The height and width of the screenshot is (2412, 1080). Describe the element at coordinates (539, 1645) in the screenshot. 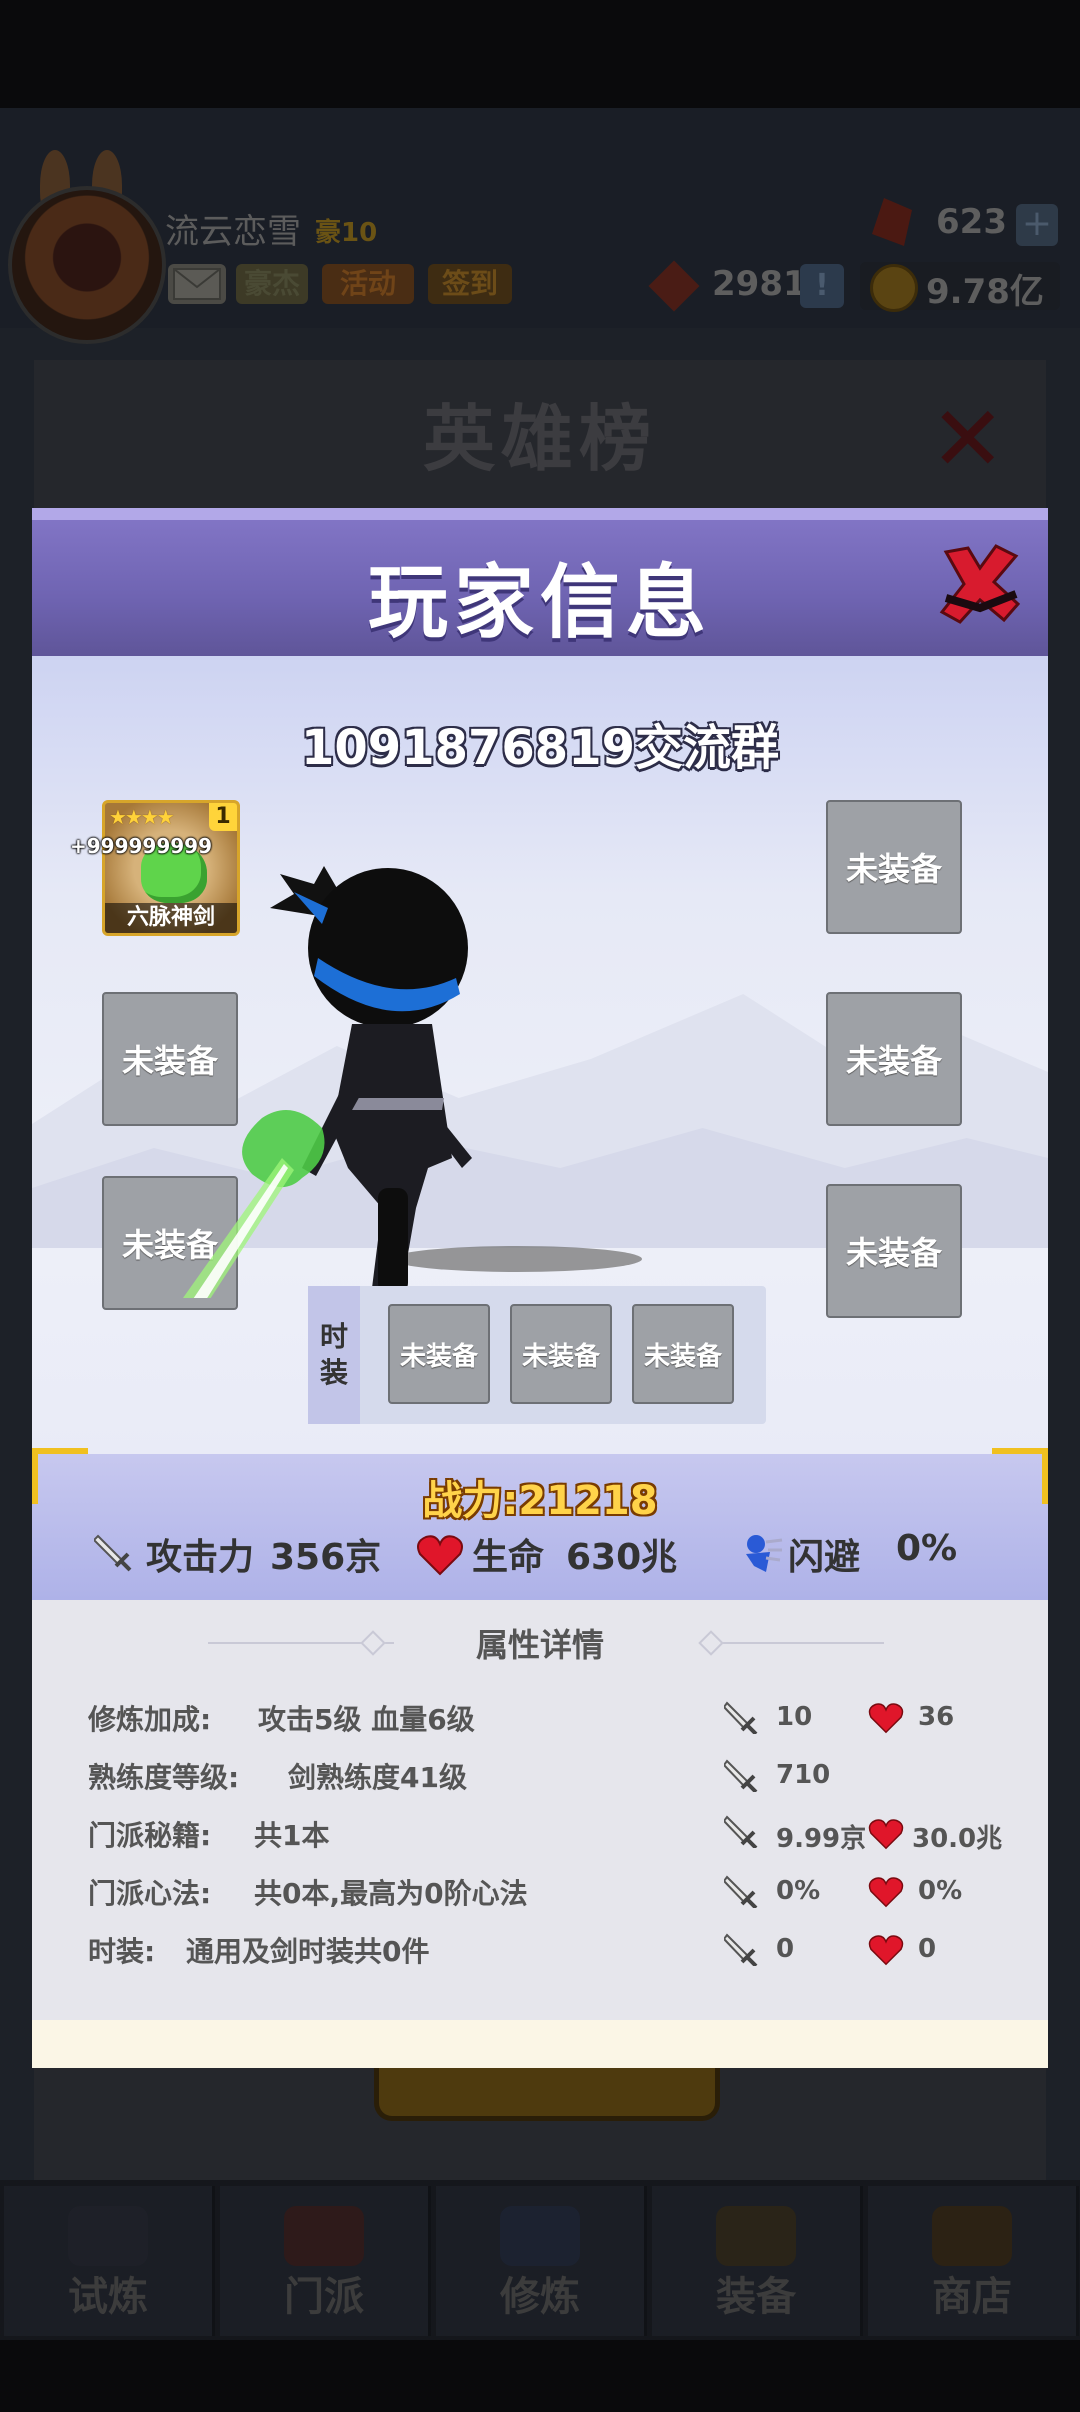

I see `details-title: 属性详情` at that location.